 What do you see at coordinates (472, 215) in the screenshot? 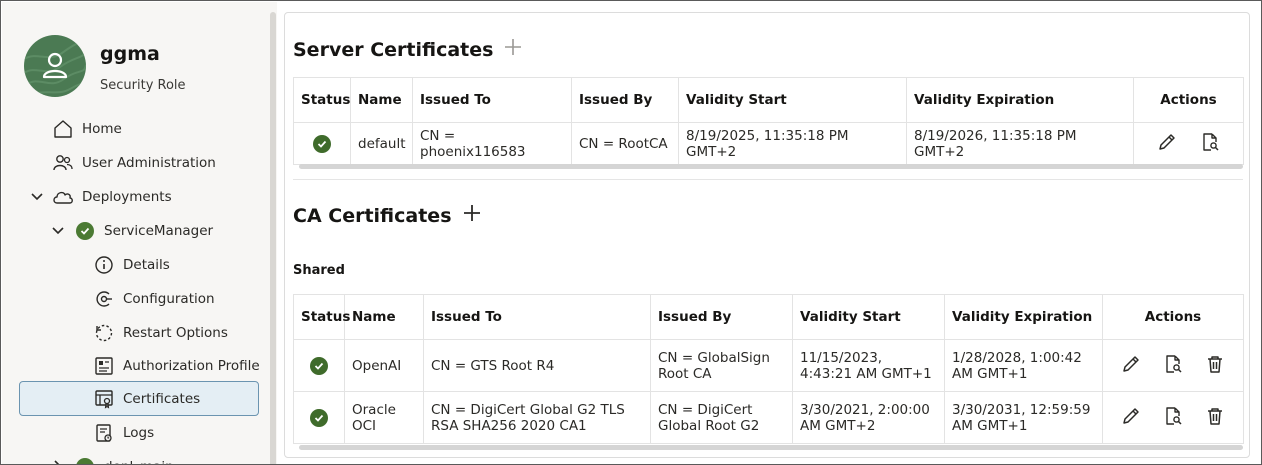
I see `add-ca-certificate-button` at bounding box center [472, 215].